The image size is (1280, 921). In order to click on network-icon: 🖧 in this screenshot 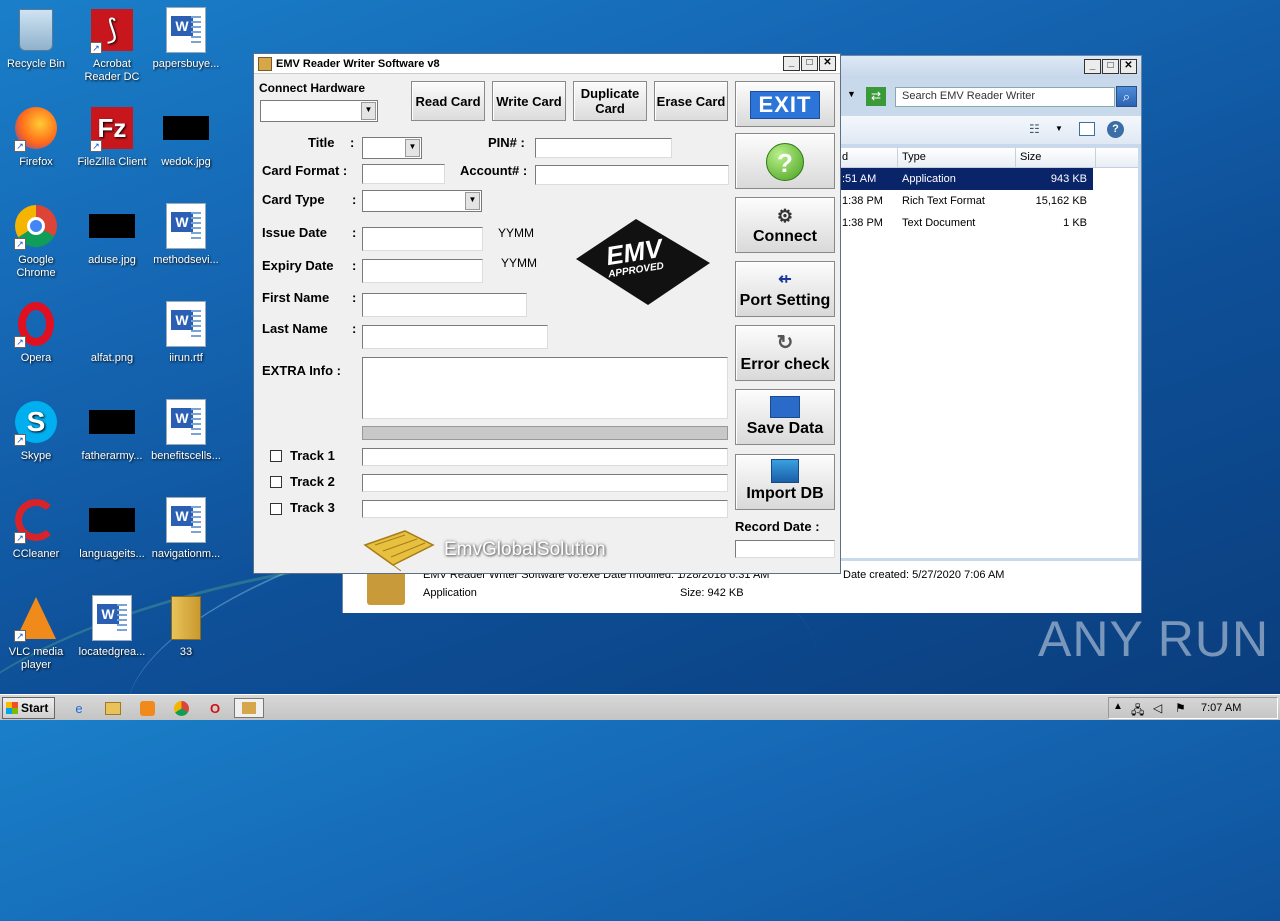, I will do `click(1137, 711)`.